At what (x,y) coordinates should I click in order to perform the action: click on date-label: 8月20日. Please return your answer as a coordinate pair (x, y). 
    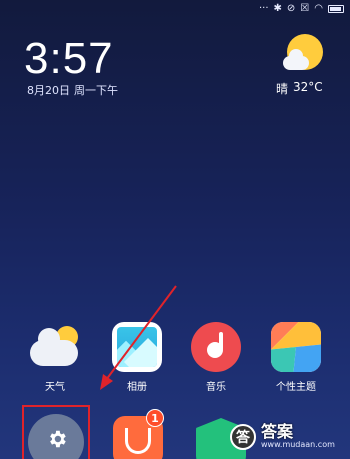
    Looking at the image, I should click on (48, 90).